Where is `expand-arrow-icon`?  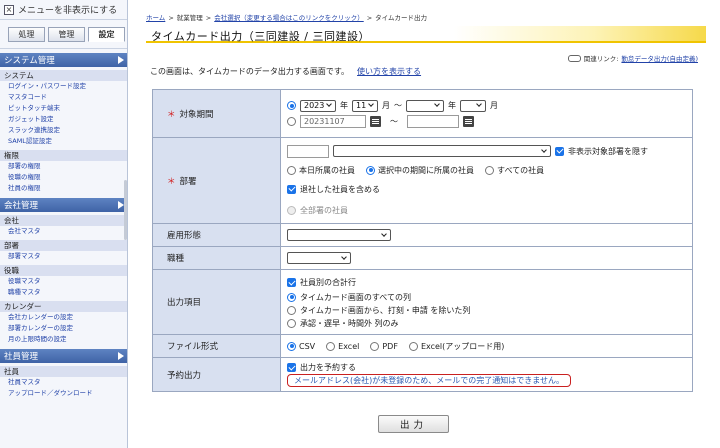 expand-arrow-icon is located at coordinates (121, 60).